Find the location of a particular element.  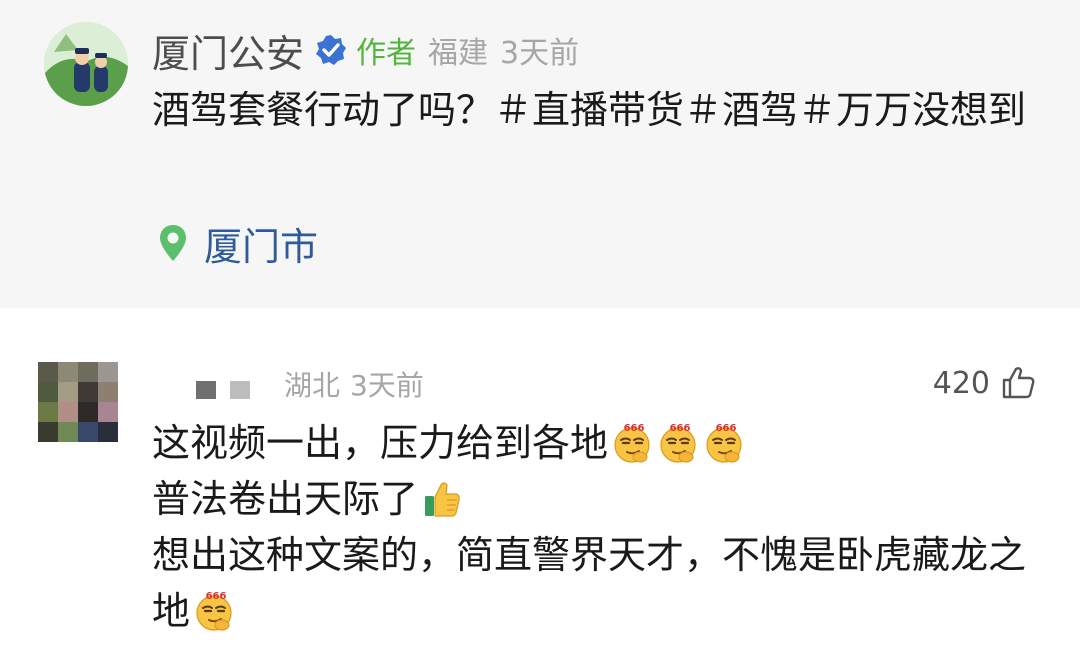

thumbs-up-emoji-icon is located at coordinates (442, 498).